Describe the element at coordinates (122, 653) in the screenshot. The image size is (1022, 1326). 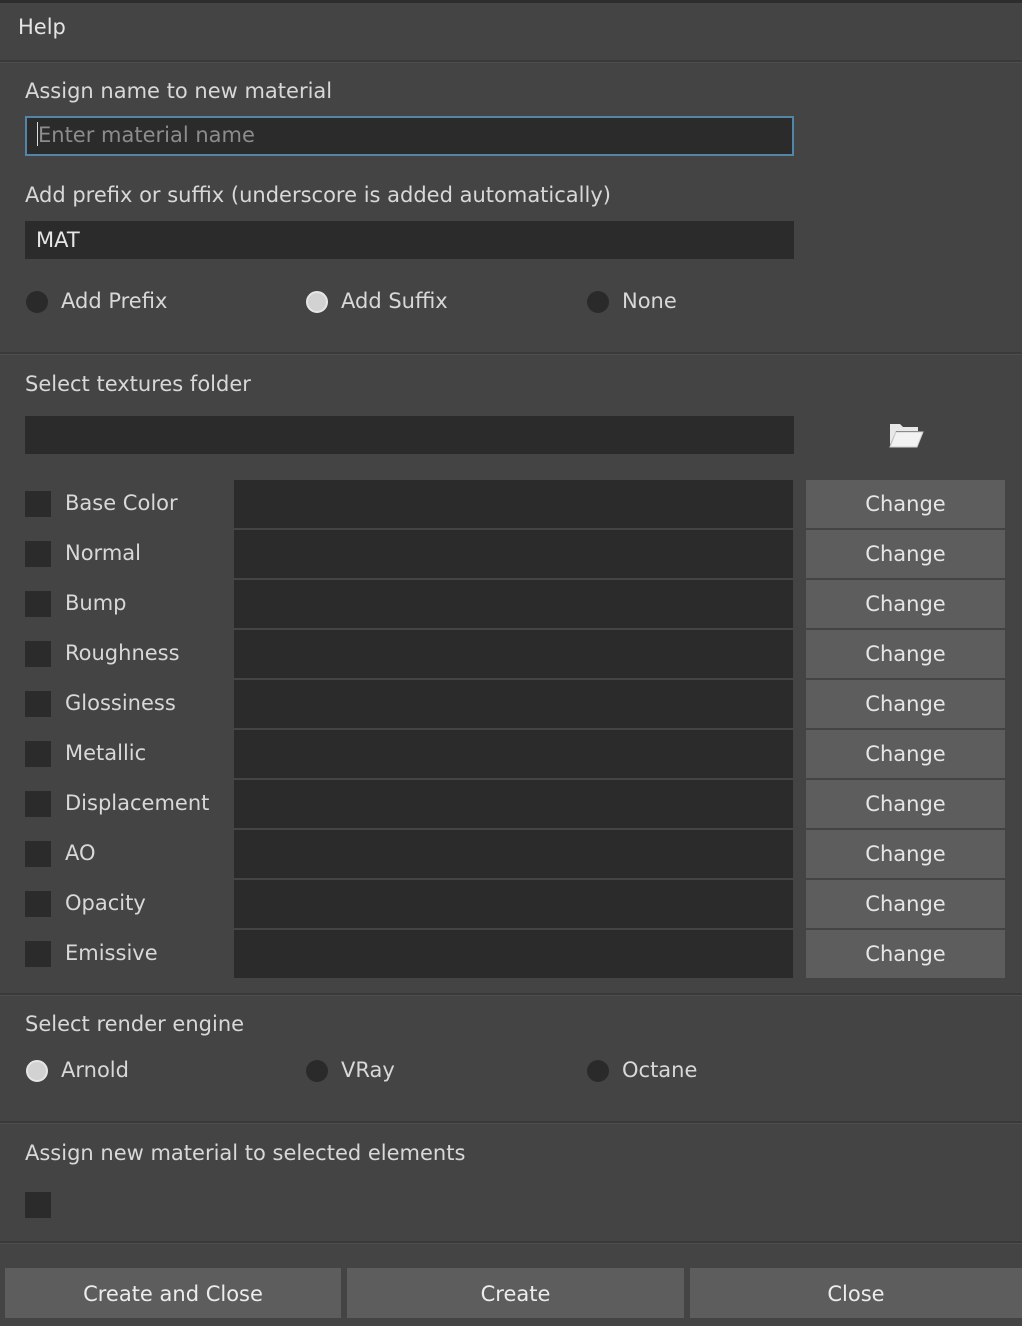
I see `map-label: Roughness` at that location.